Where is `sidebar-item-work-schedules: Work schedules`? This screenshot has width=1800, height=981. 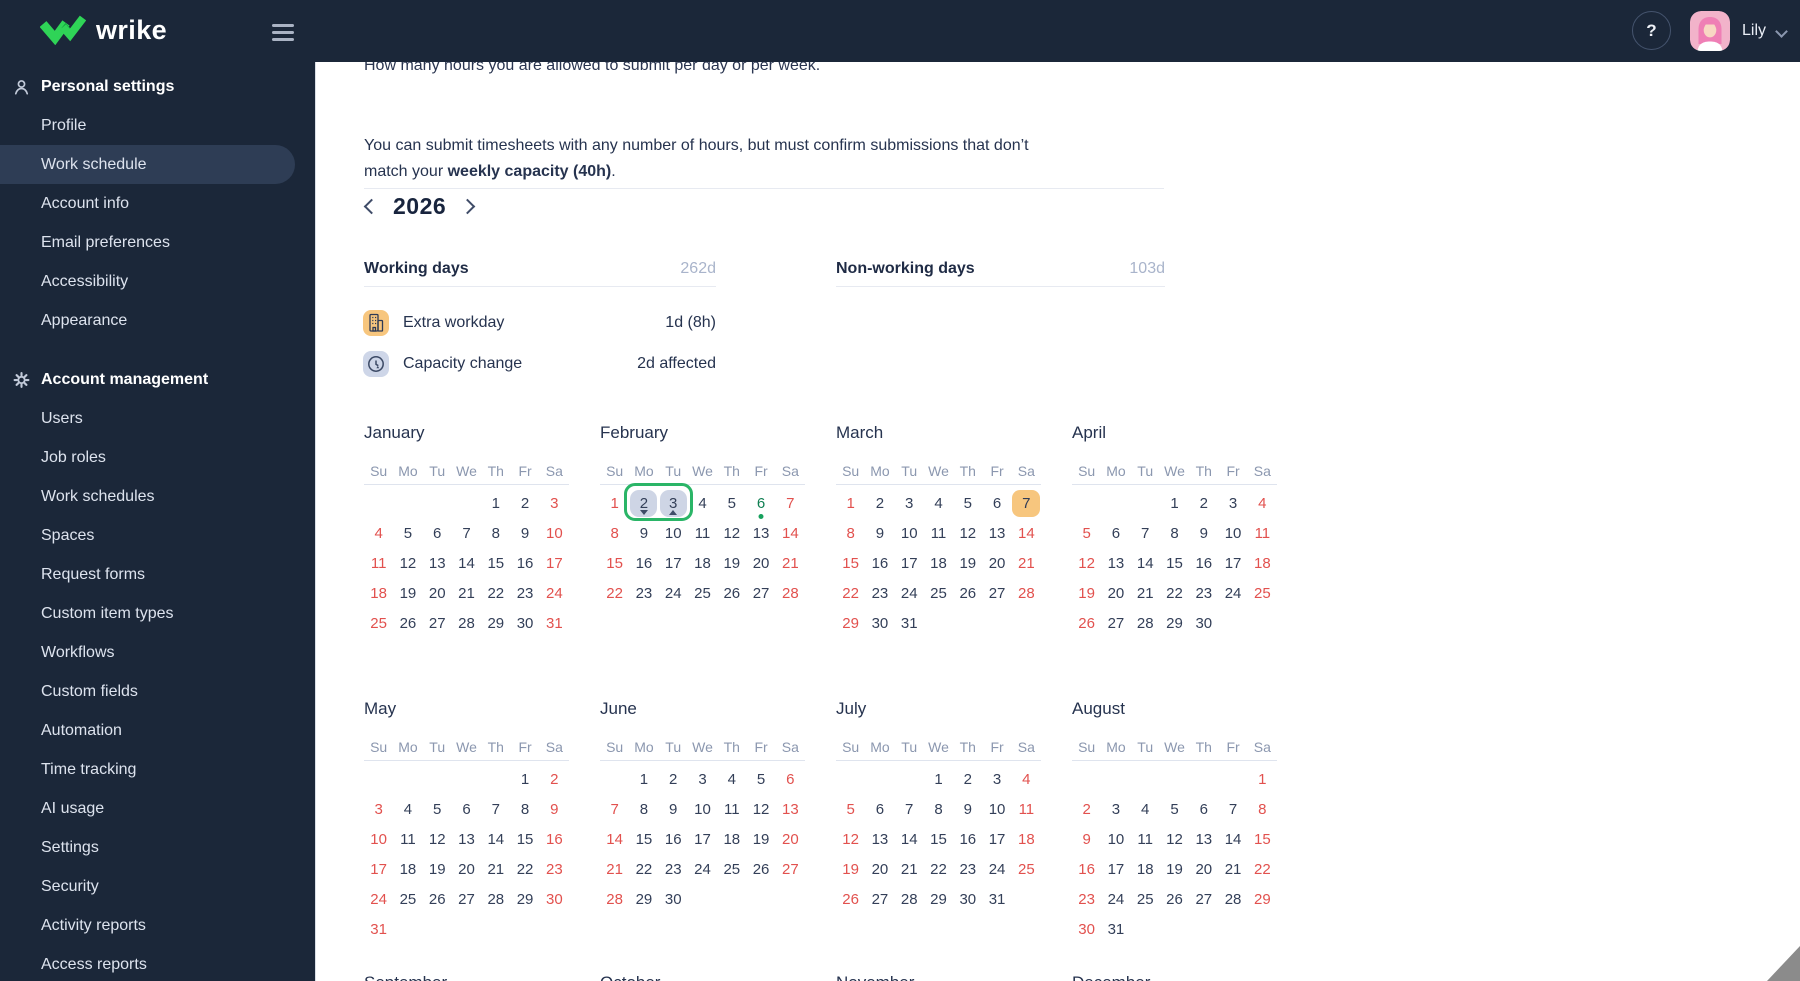 sidebar-item-work-schedules: Work schedules is located at coordinates (157, 496).